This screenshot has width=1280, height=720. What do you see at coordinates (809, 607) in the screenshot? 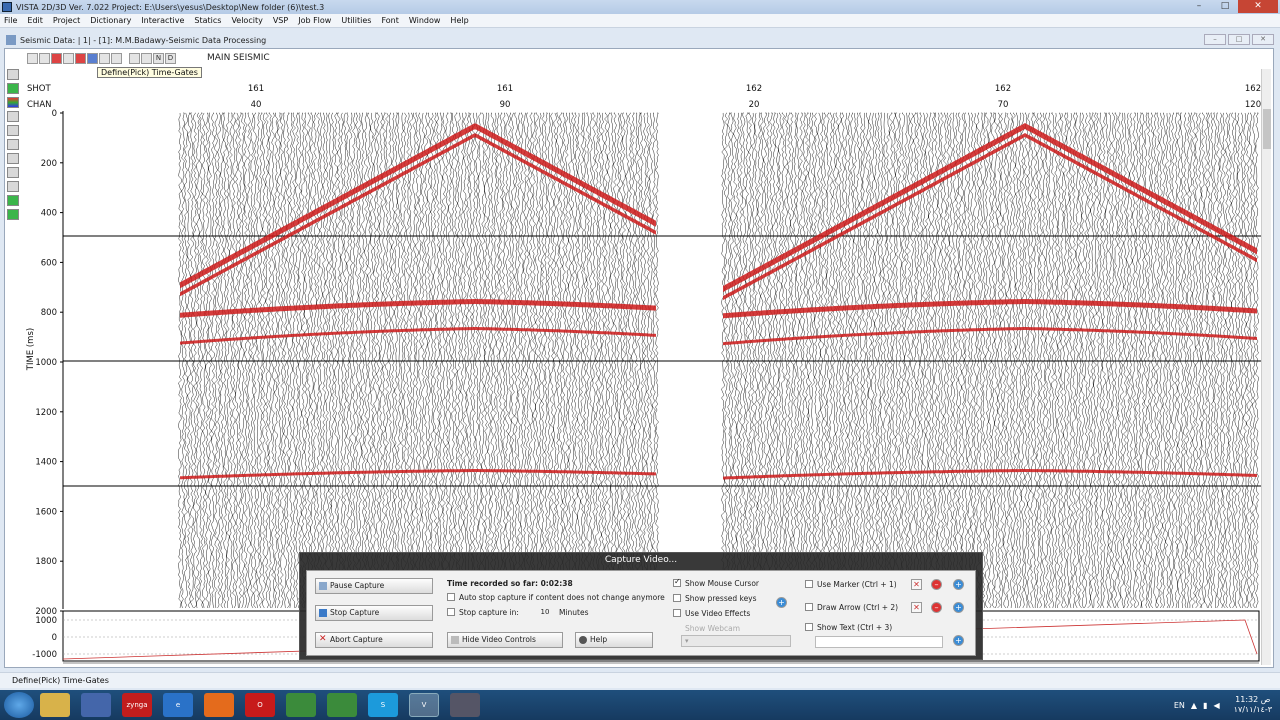
I see `draw-arrow-checkbox` at bounding box center [809, 607].